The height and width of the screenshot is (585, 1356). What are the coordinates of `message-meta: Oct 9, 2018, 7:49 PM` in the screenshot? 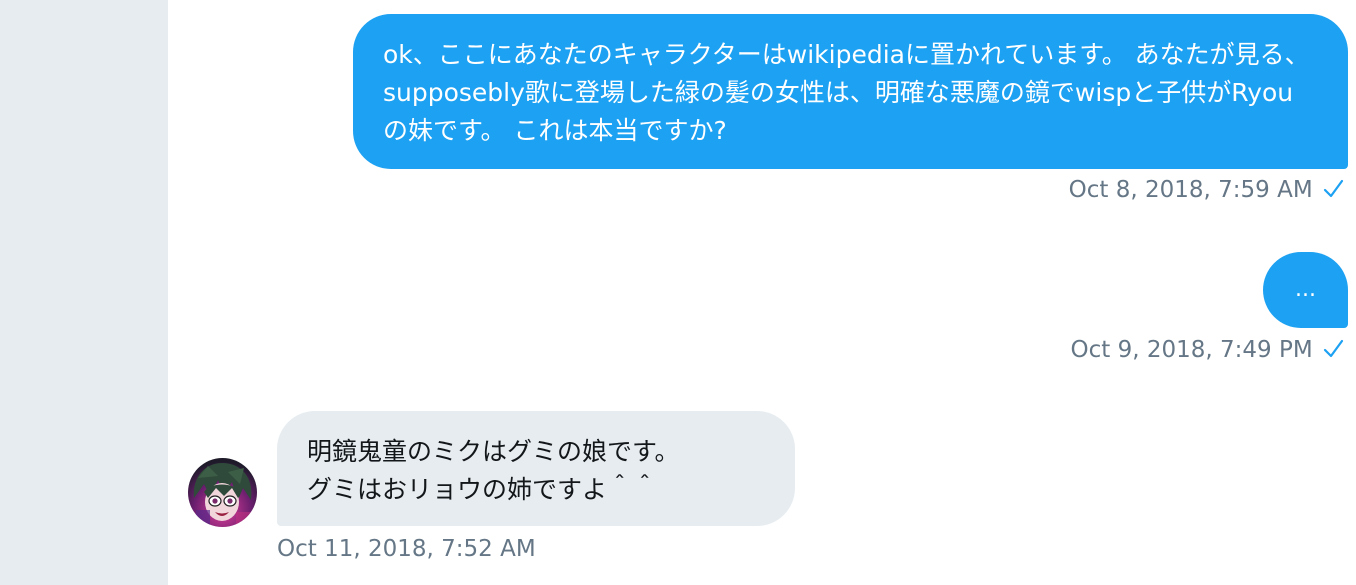 It's located at (1207, 350).